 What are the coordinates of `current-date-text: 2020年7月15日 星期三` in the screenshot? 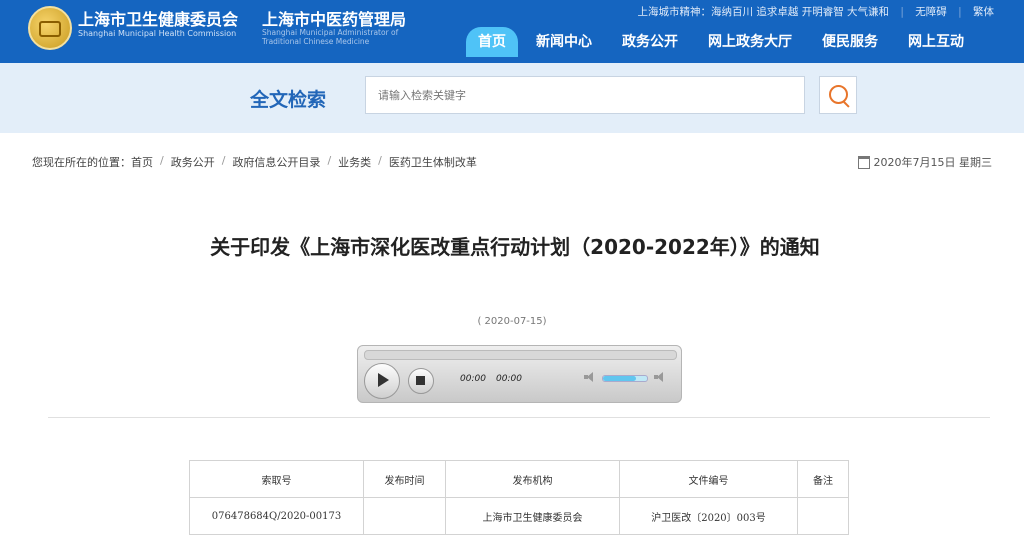 It's located at (933, 162).